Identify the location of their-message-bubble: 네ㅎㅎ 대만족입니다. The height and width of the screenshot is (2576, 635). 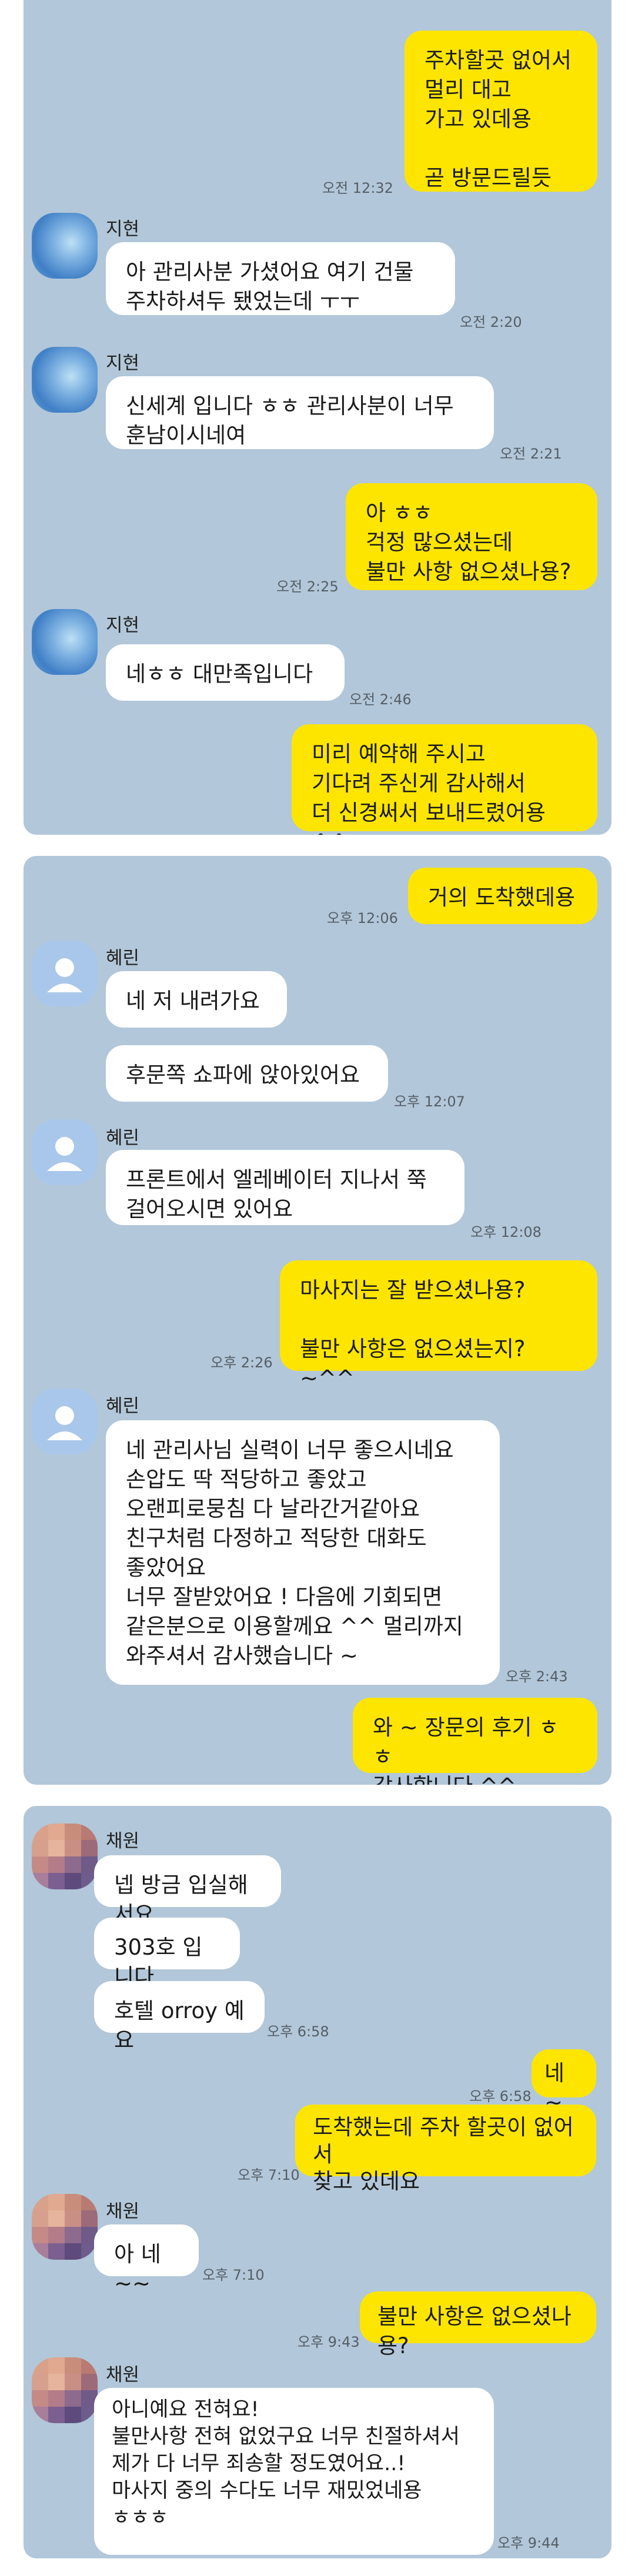
(225, 672).